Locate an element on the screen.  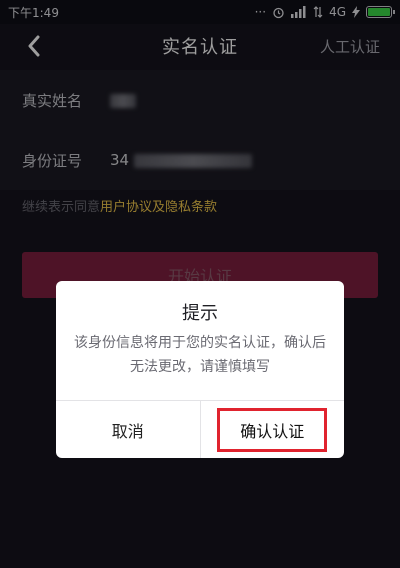
dialog-actions: 取消 确认认证 is located at coordinates (200, 429).